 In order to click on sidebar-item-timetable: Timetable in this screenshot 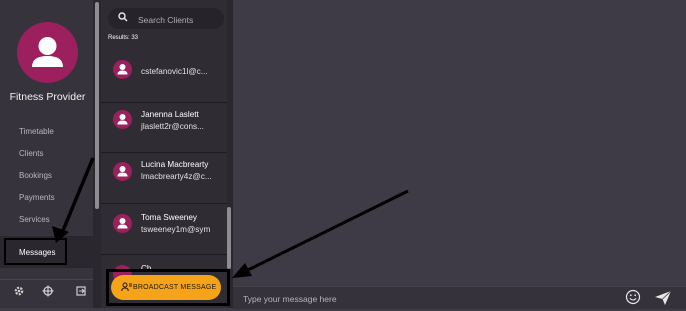, I will do `click(36, 131)`.